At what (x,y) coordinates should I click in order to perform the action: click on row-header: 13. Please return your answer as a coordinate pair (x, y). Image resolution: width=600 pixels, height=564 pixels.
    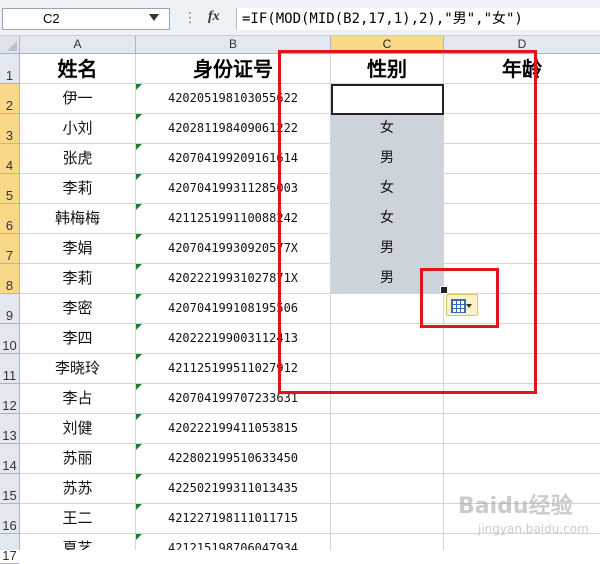
    Looking at the image, I should click on (9, 429).